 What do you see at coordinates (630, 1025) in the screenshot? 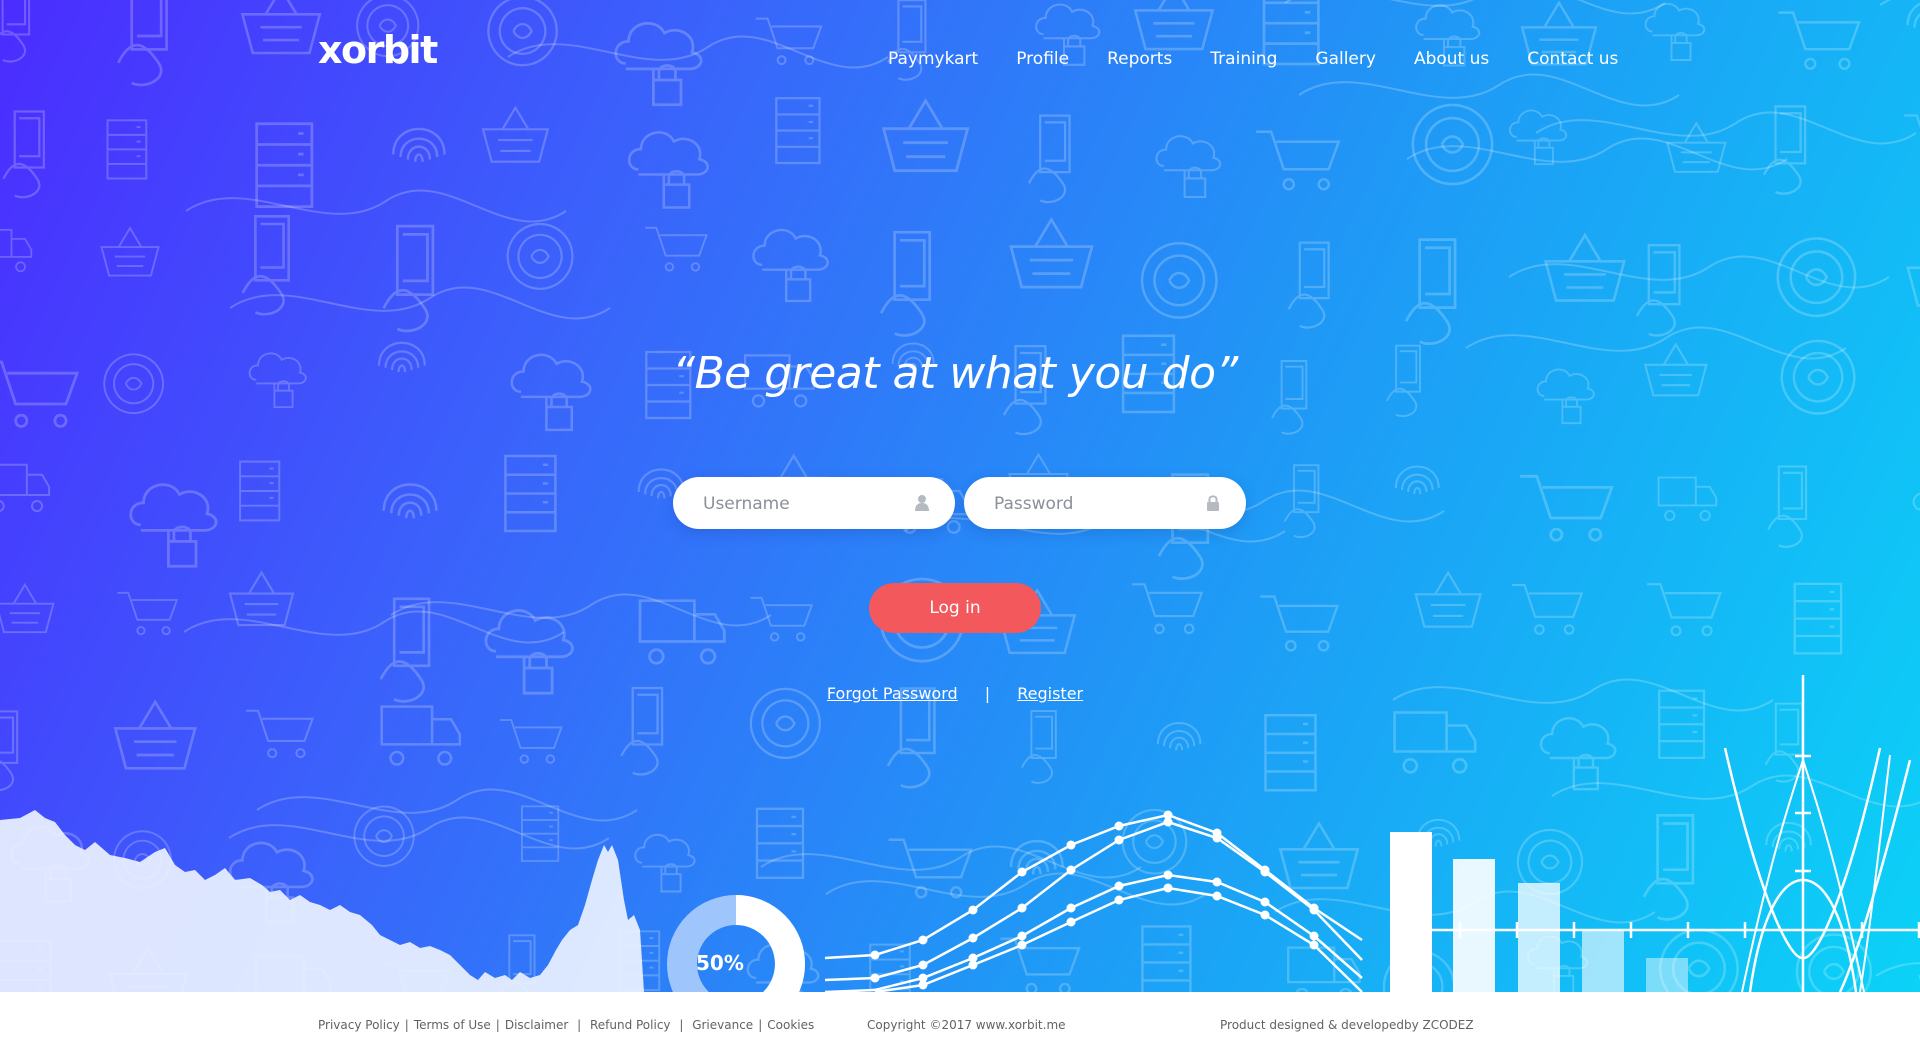
I see `footer-refund-policy: Refund Policy` at bounding box center [630, 1025].